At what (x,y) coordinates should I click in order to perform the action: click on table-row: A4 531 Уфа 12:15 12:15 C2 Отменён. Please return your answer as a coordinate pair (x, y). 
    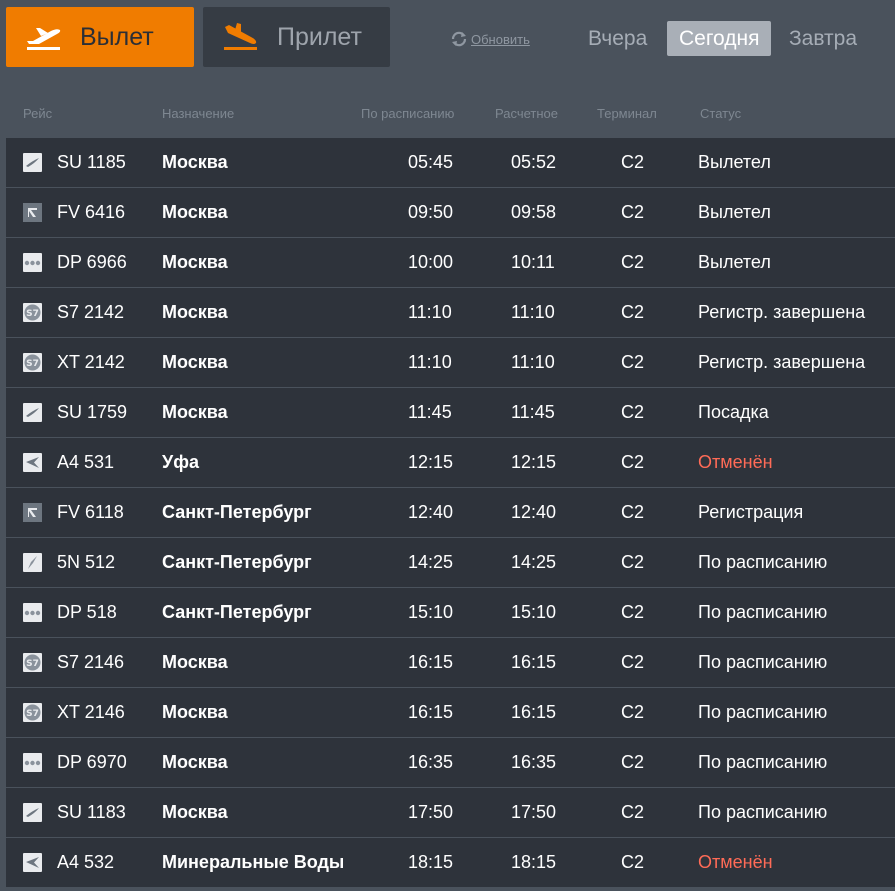
    Looking at the image, I should click on (450, 463).